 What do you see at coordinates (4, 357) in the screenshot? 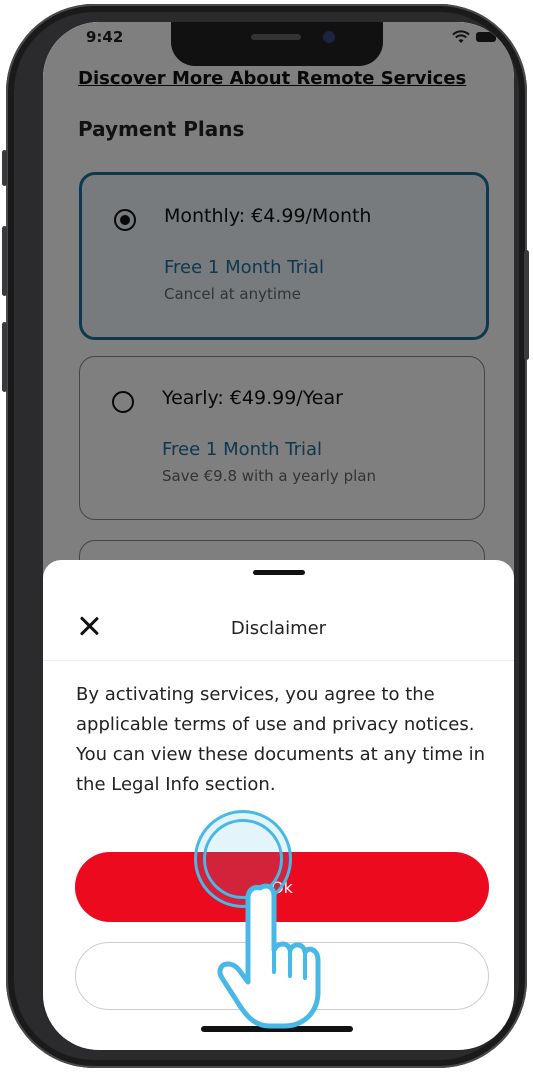
I see `volume-down-button` at bounding box center [4, 357].